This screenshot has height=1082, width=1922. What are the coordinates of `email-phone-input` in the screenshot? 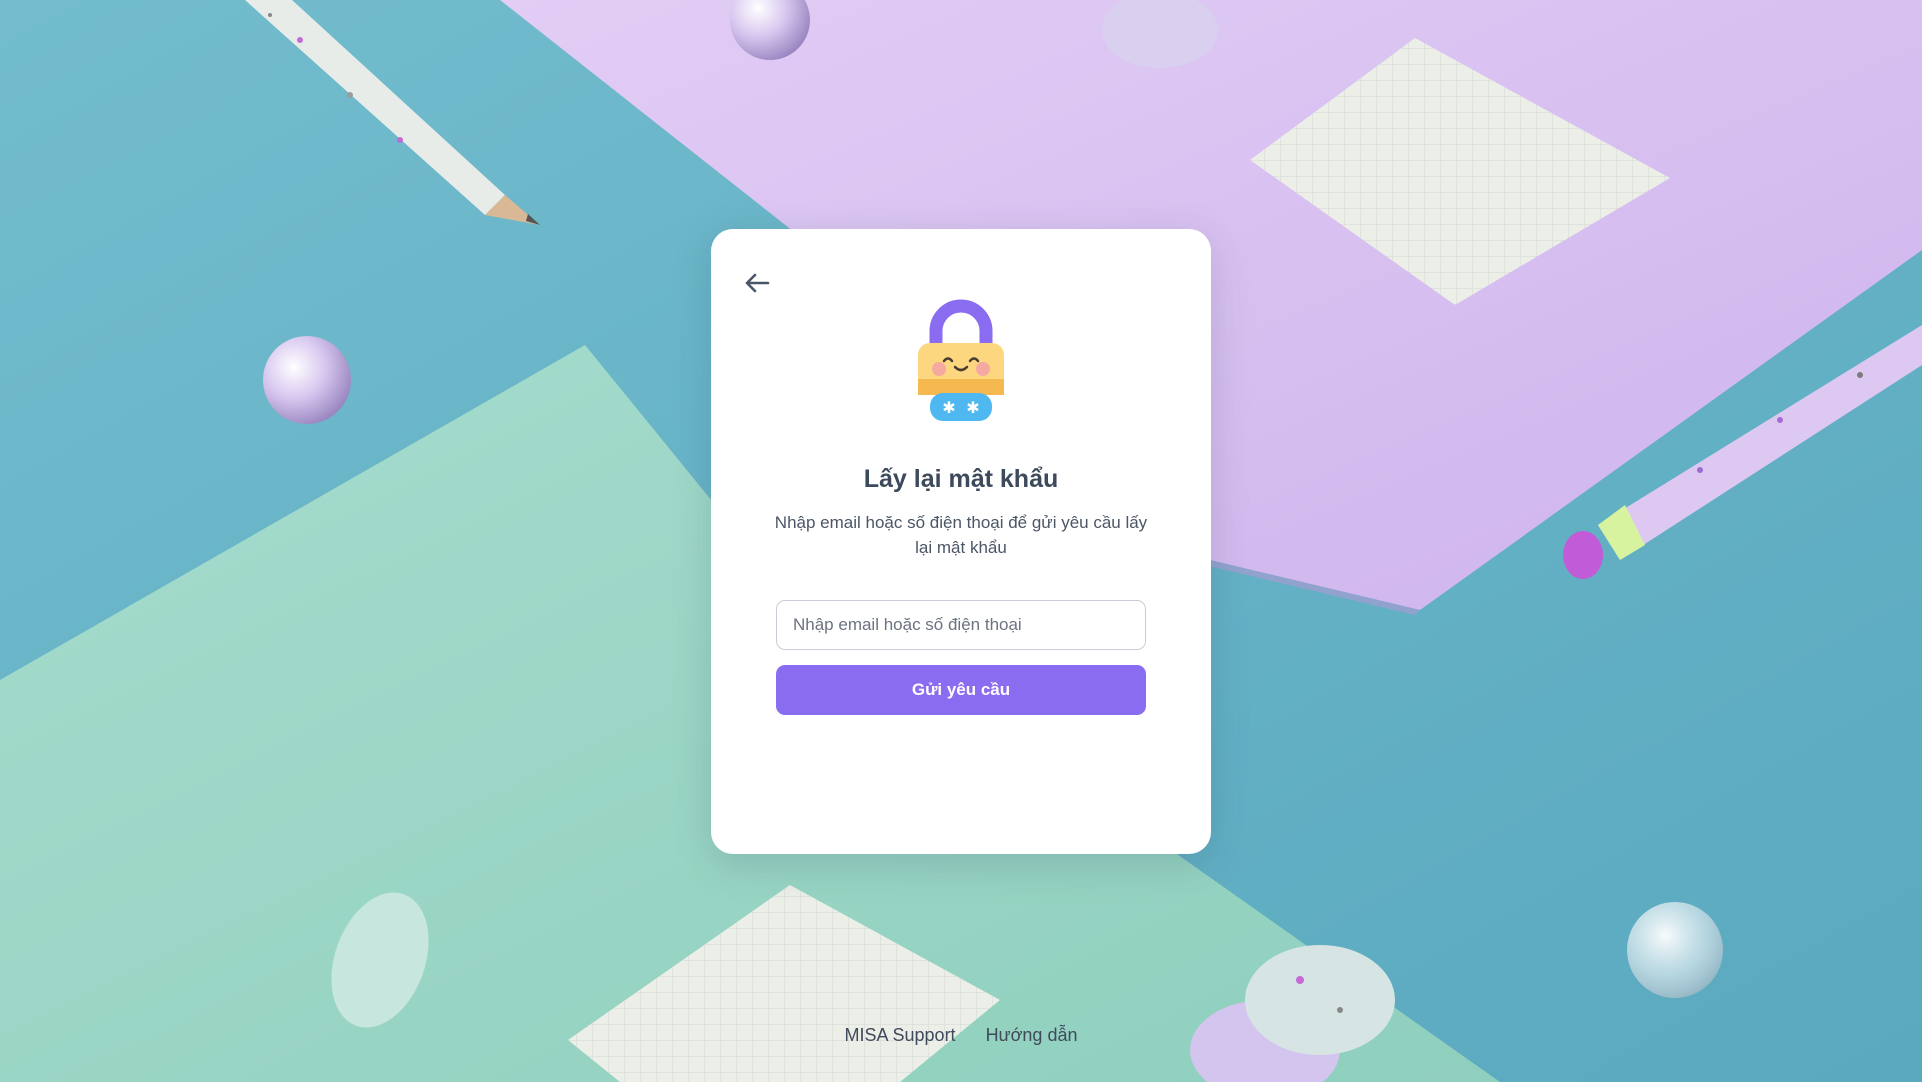 It's located at (961, 625).